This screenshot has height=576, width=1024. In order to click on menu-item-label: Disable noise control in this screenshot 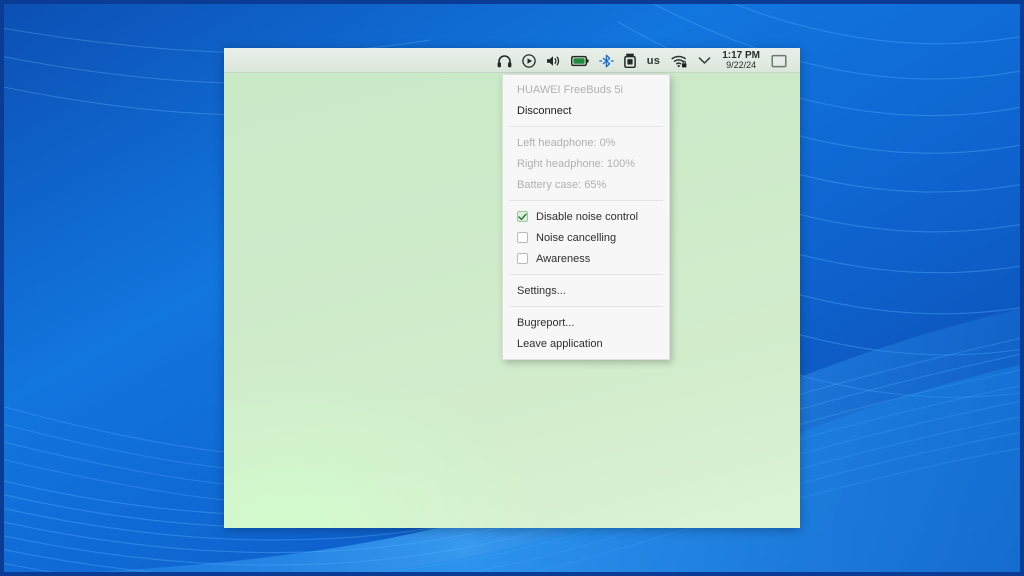, I will do `click(587, 216)`.